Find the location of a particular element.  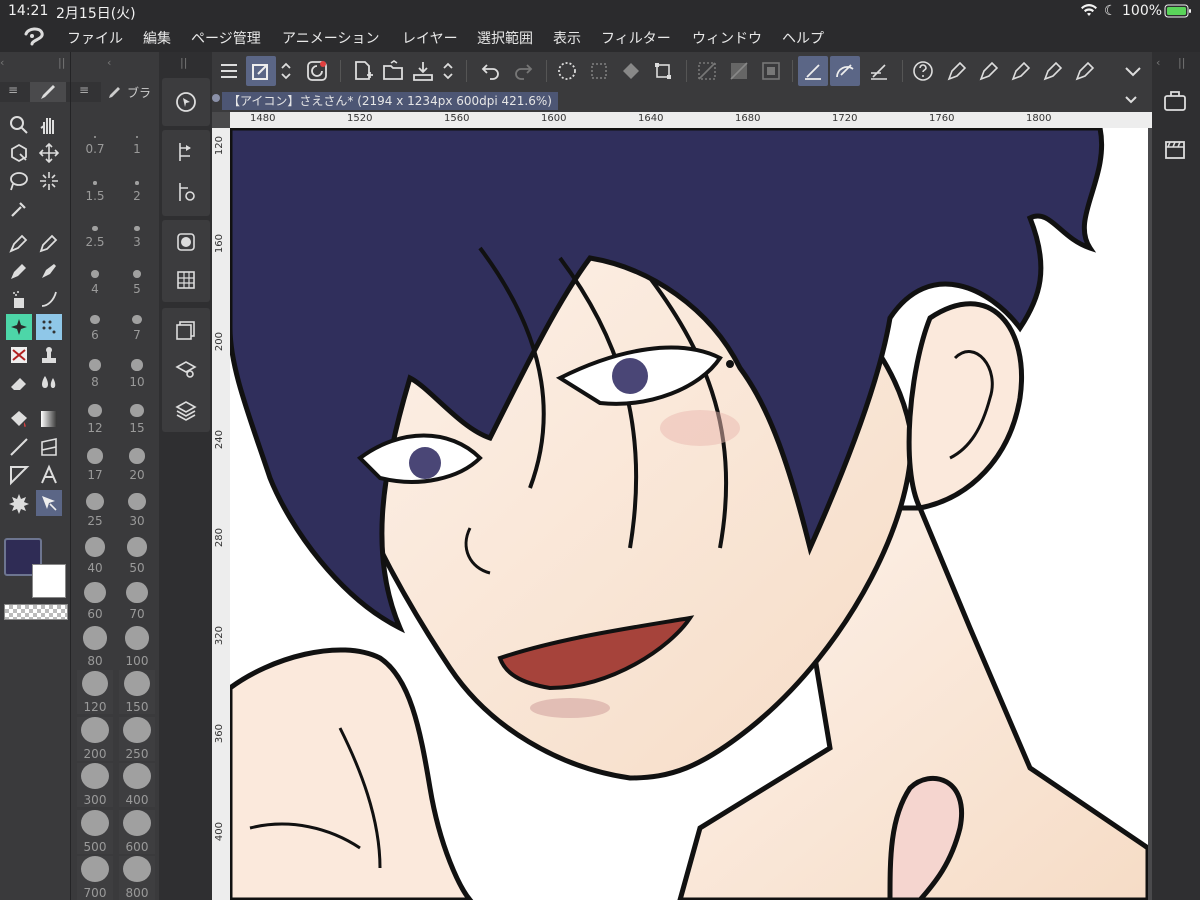

menu-layer: レイヤー is located at coordinates (430, 38).